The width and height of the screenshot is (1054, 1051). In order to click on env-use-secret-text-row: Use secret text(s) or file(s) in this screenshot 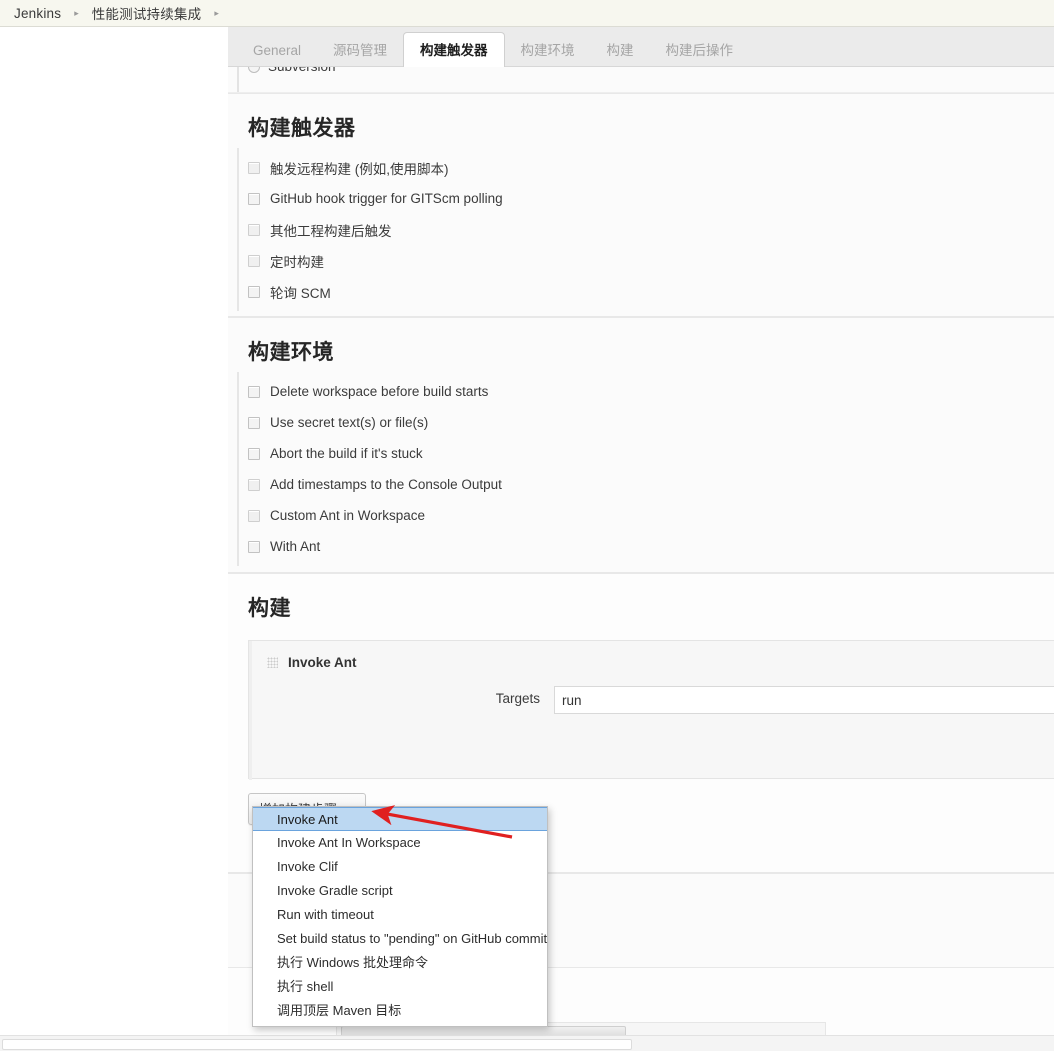, I will do `click(641, 422)`.